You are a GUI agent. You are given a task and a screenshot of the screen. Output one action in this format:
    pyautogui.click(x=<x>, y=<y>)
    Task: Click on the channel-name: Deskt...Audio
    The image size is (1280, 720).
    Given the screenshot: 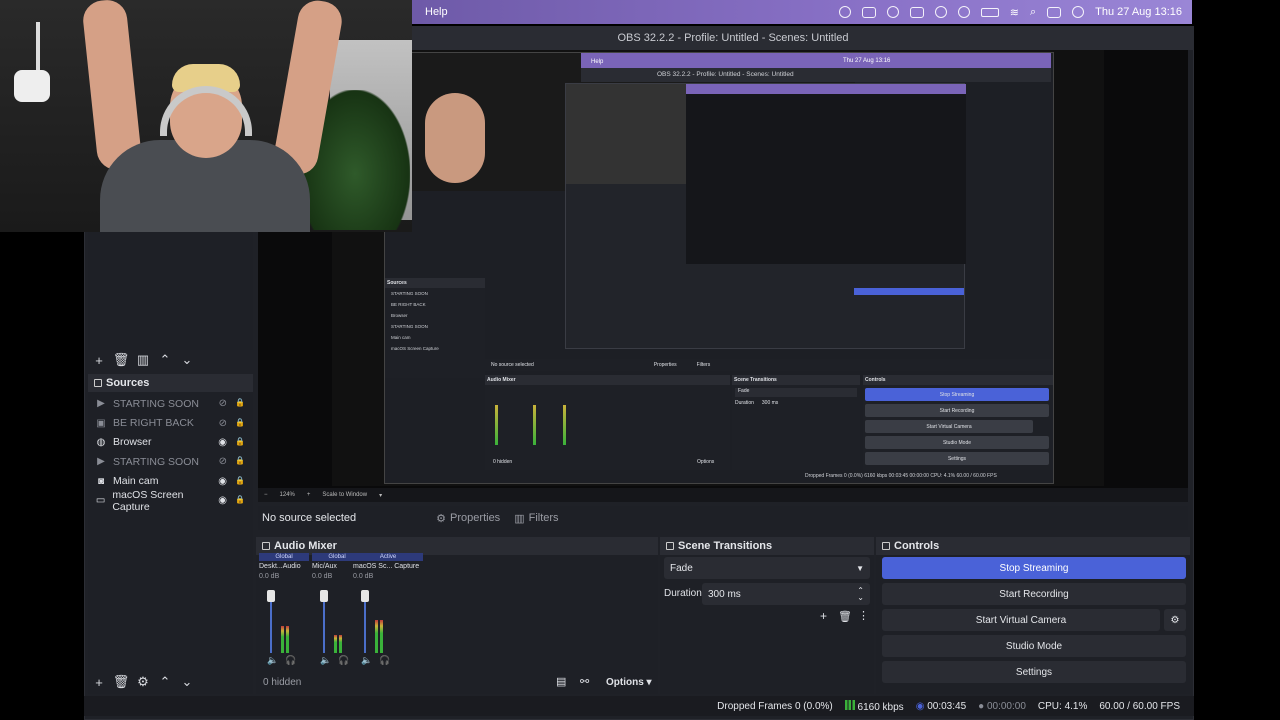 What is the action you would take?
    pyautogui.click(x=284, y=566)
    